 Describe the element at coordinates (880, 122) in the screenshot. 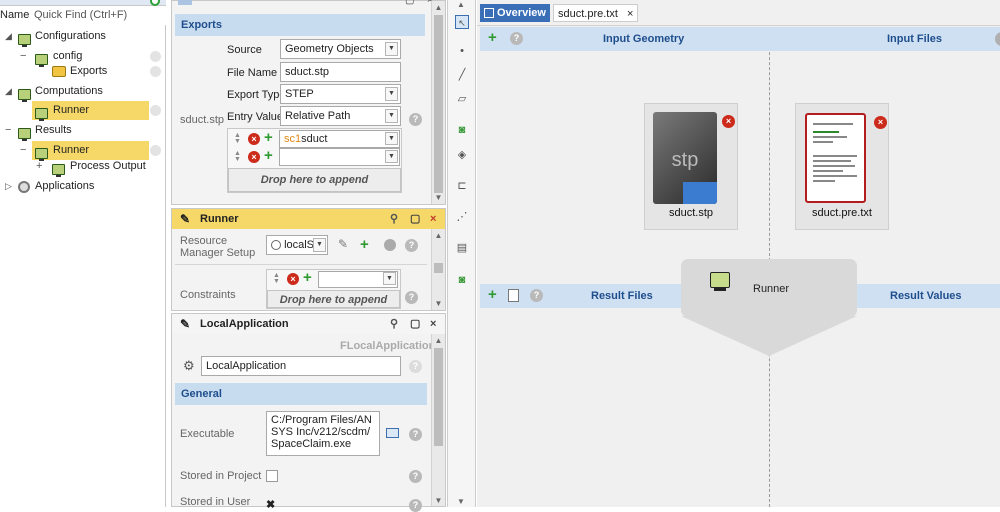

I see `remove-txt-icon: ×` at that location.